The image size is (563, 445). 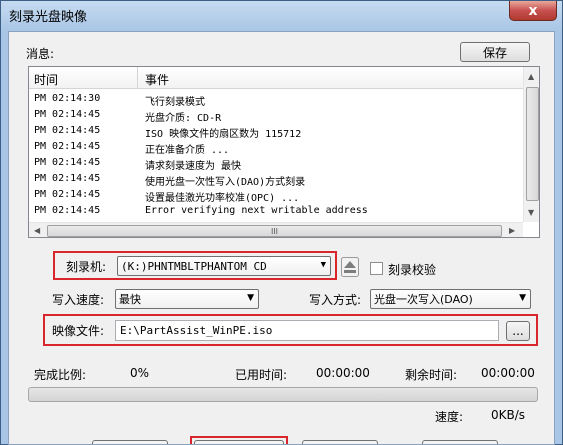 What do you see at coordinates (281, 15) in the screenshot?
I see `title-bar: 刻录光盘映像 x` at bounding box center [281, 15].